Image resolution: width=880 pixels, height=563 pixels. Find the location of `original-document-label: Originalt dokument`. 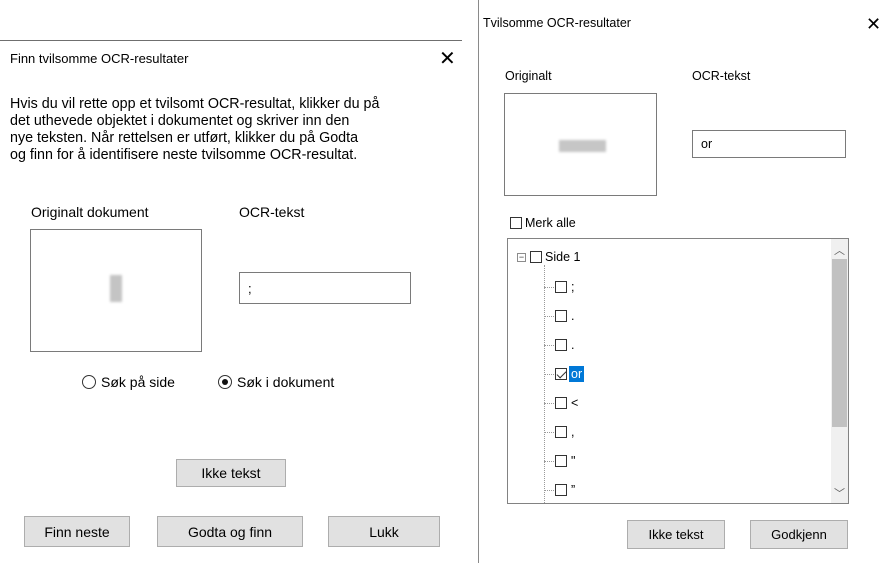

original-document-label: Originalt dokument is located at coordinates (90, 212).